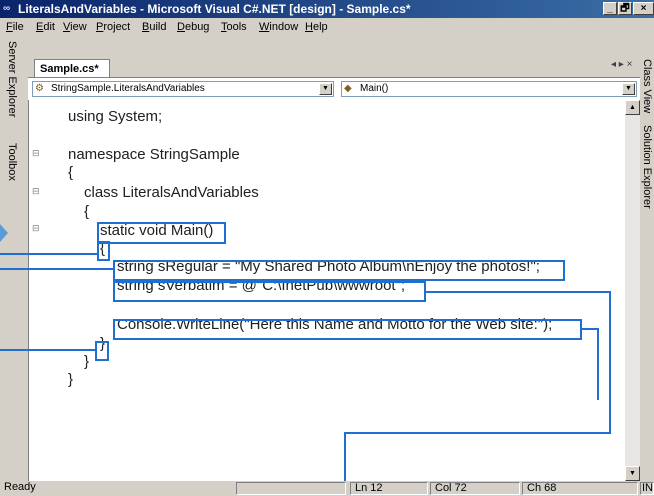 Image resolution: width=654 pixels, height=496 pixels. What do you see at coordinates (475, 488) in the screenshot?
I see `status-column: Col 72` at bounding box center [475, 488].